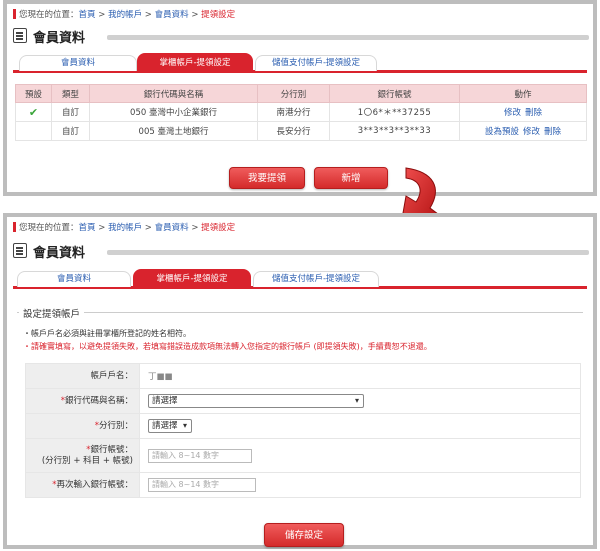  I want to click on section-title: 設定提領帳戶, so click(52, 313).